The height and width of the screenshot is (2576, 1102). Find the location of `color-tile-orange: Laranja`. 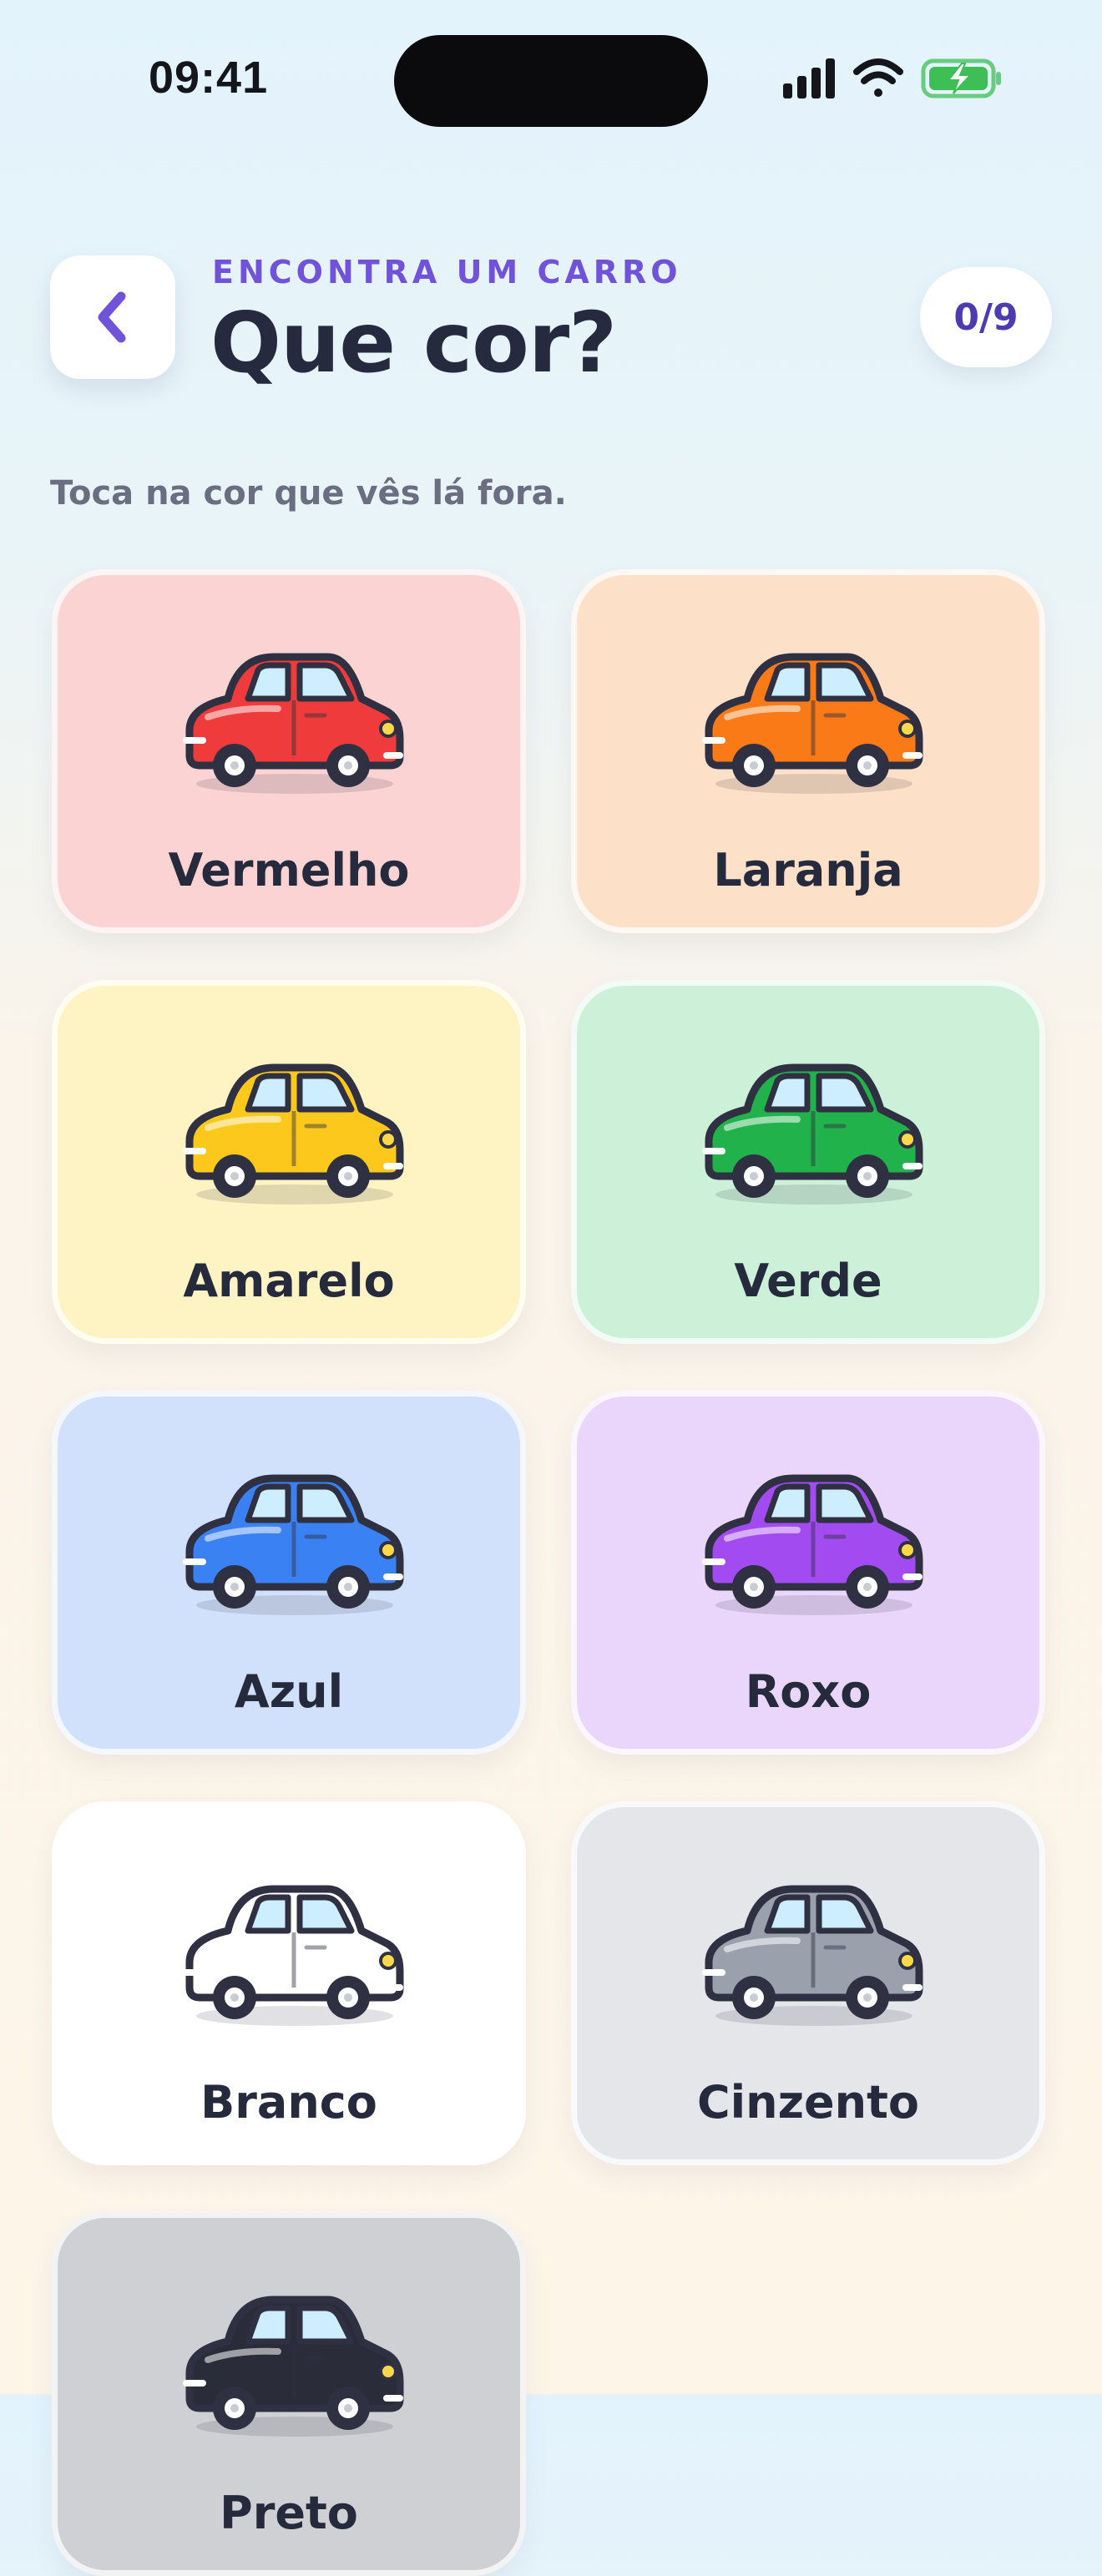

color-tile-orange: Laranja is located at coordinates (808, 751).